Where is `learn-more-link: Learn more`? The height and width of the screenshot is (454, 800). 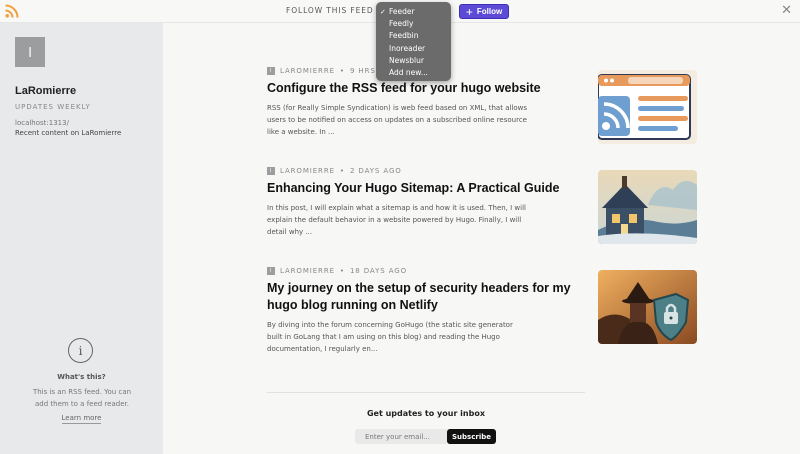
learn-more-link: Learn more is located at coordinates (81, 419).